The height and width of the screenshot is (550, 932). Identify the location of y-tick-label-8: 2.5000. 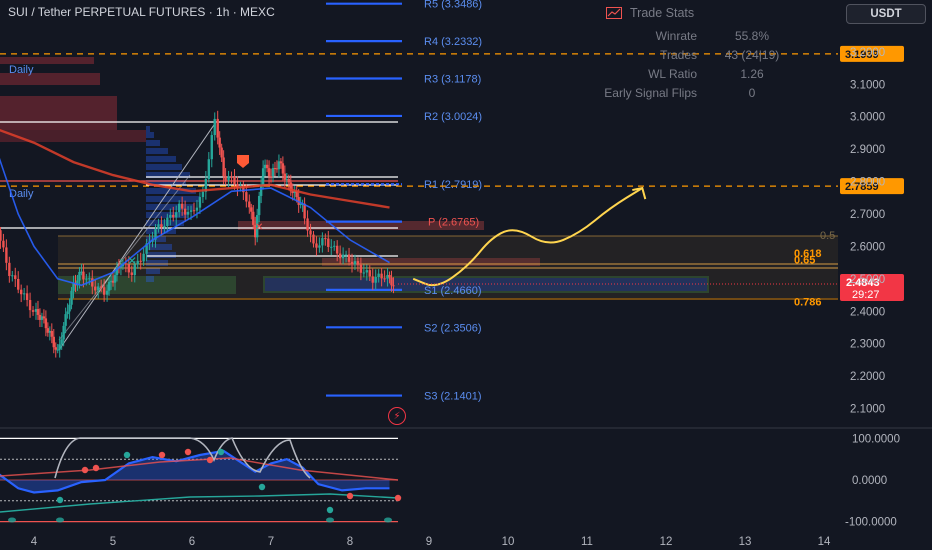
(867, 280).